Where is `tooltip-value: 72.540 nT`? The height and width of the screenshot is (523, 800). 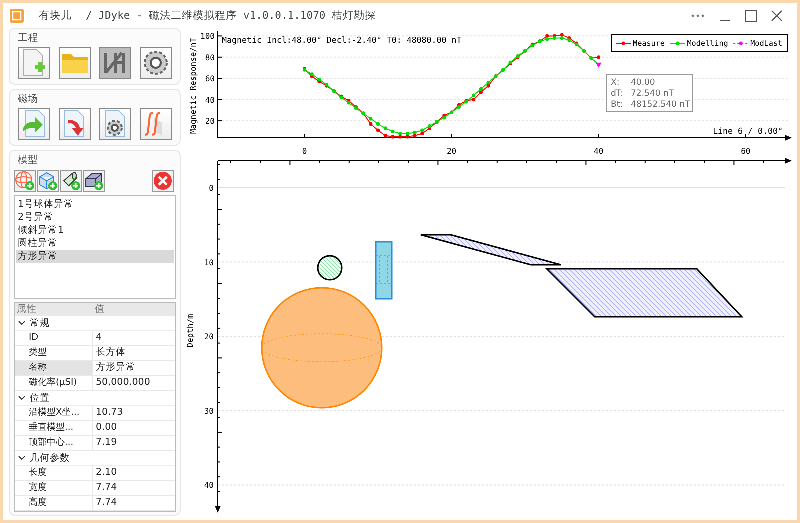 tooltip-value: 72.540 nT is located at coordinates (652, 94).